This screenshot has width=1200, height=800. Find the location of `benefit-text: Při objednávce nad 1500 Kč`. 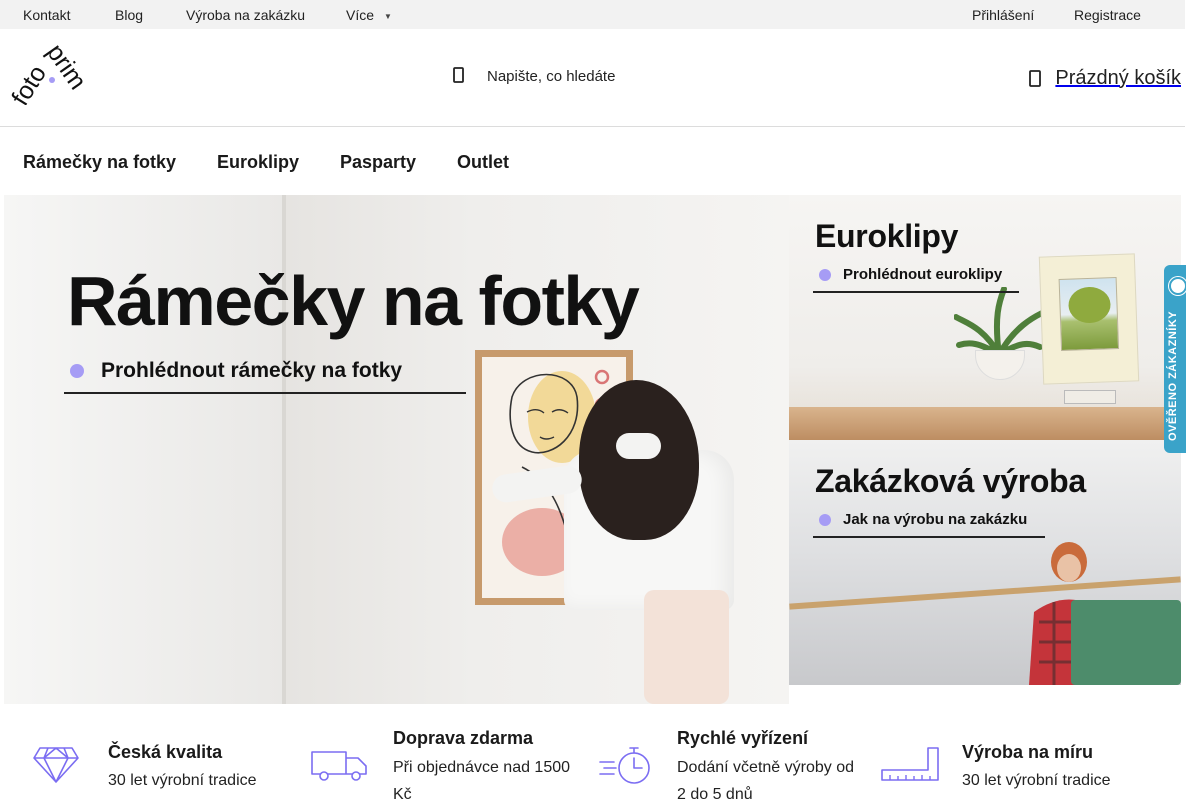

benefit-text: Při objednávce nad 1500 Kč is located at coordinates (482, 779).